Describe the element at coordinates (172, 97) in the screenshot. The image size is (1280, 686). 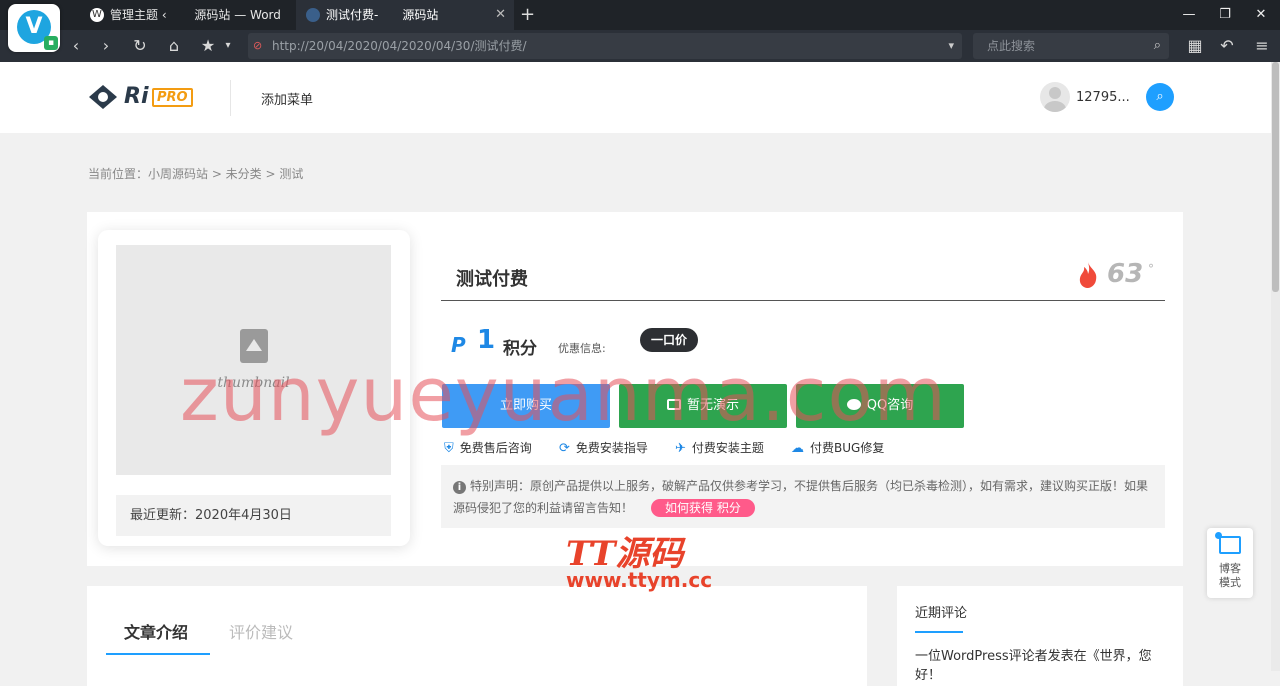
I see `logo-pro-badge: PRO` at that location.